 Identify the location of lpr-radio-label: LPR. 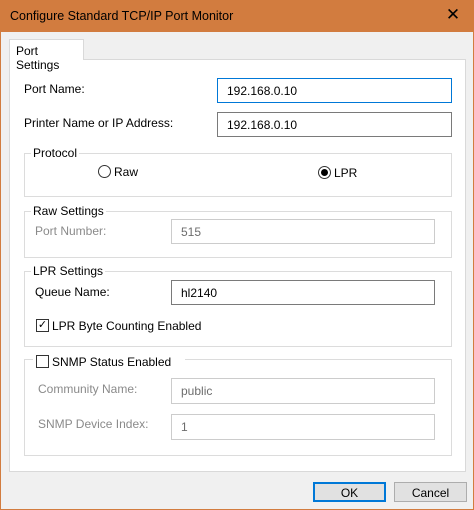
(345, 173).